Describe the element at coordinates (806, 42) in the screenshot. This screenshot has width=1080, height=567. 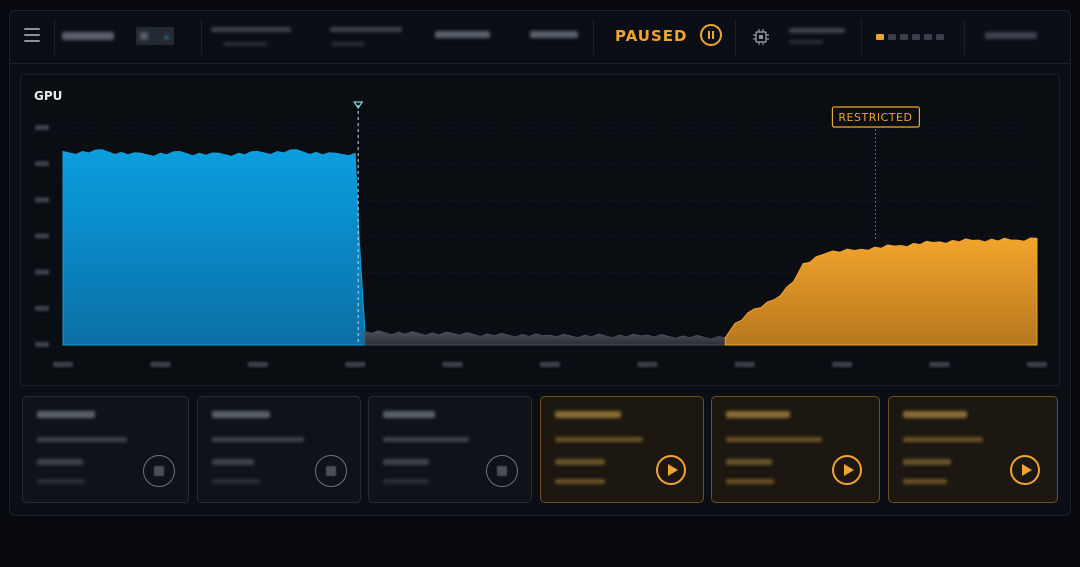
I see `redacted-device-info` at that location.